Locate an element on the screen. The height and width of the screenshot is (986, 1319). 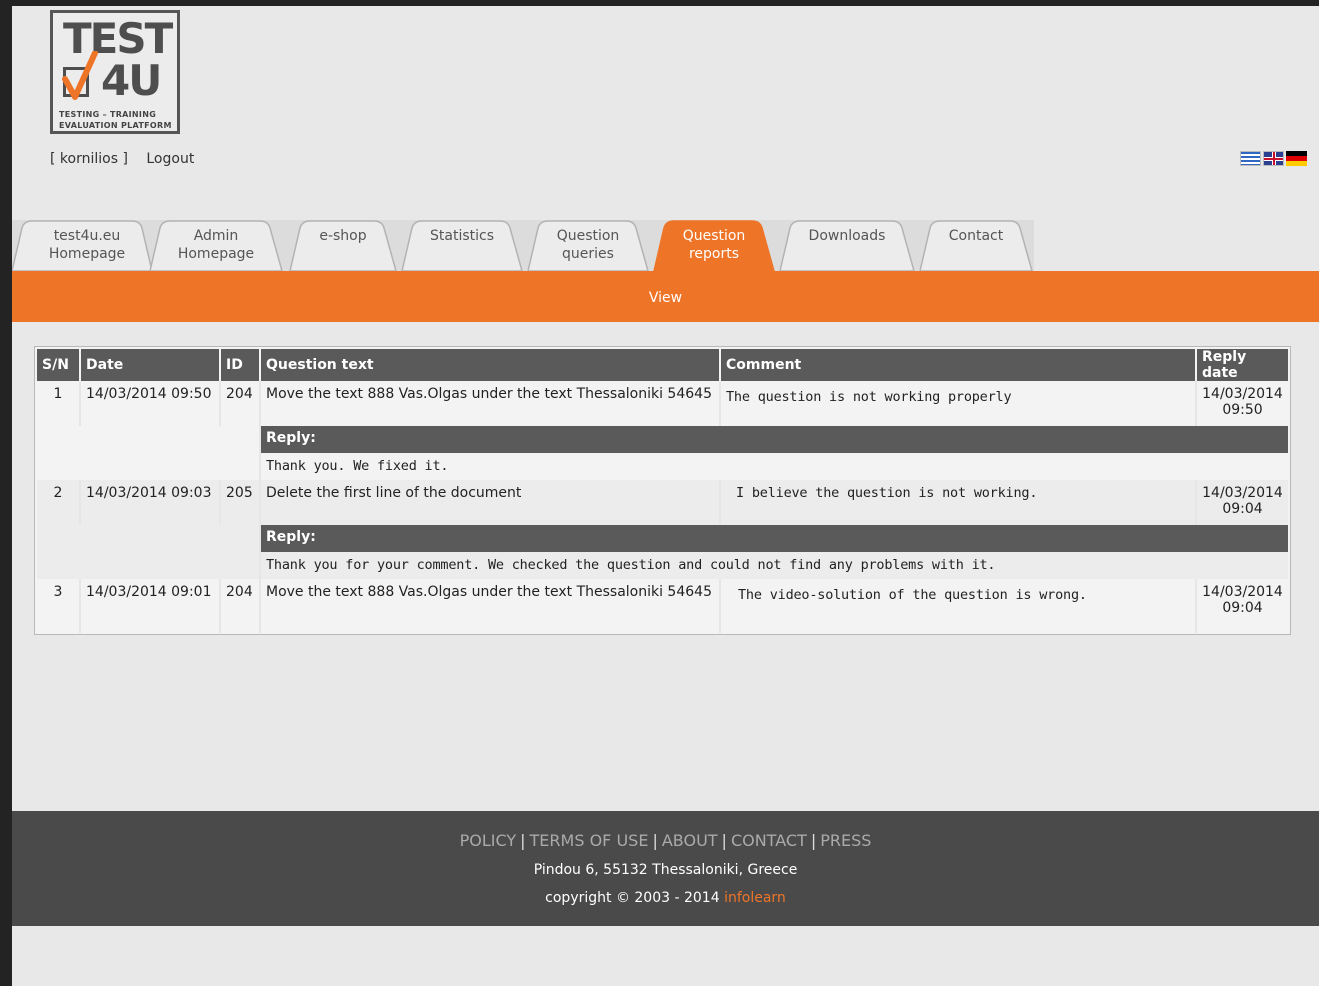
greek-flag-icon is located at coordinates (1250, 158).